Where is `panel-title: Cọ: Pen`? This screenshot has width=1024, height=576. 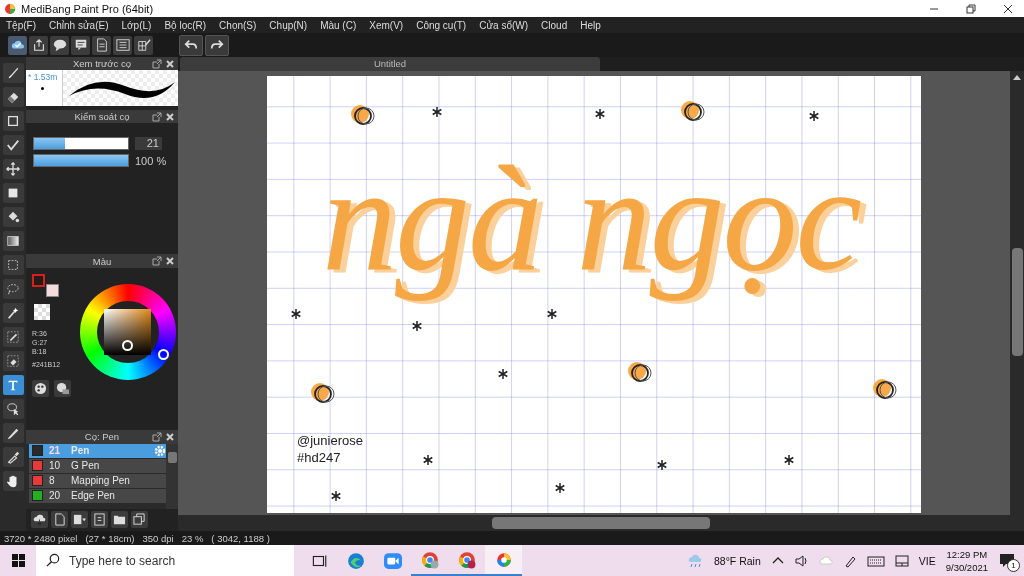
panel-title: Cọ: Pen is located at coordinates (102, 437).